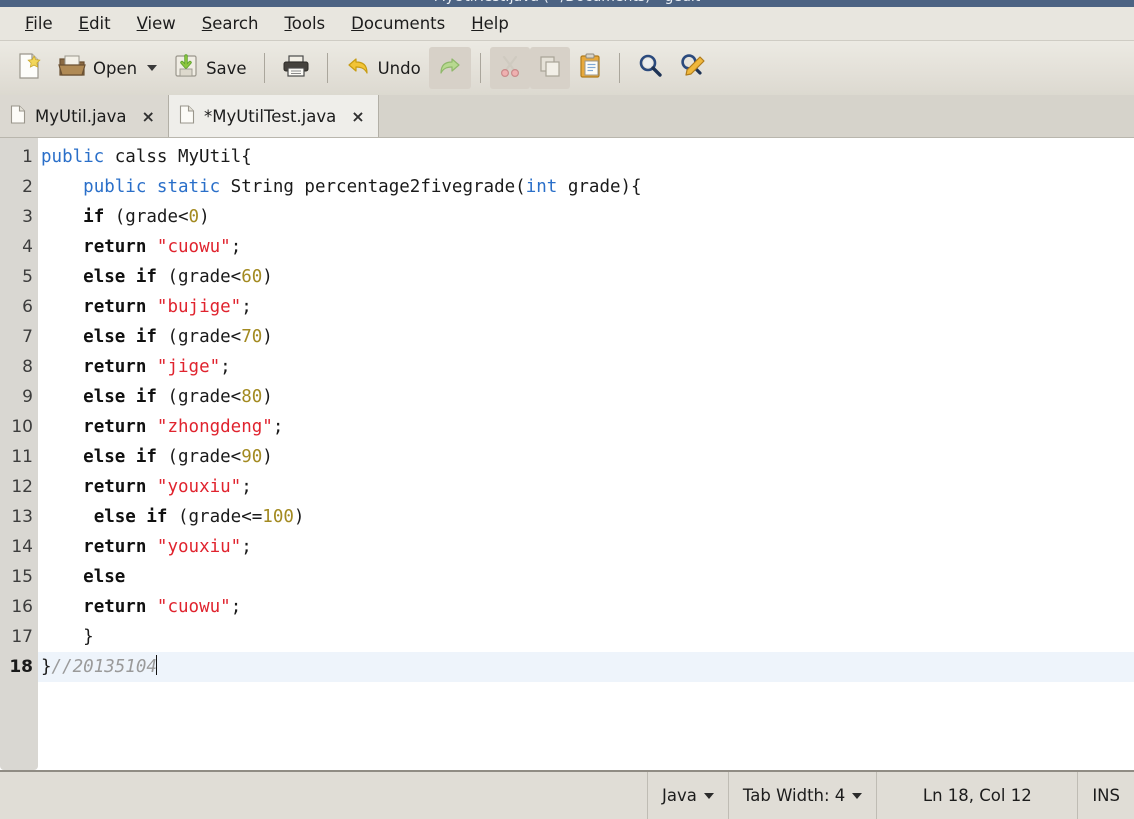 This screenshot has width=1134, height=819. I want to click on copy-button, so click(549, 68).